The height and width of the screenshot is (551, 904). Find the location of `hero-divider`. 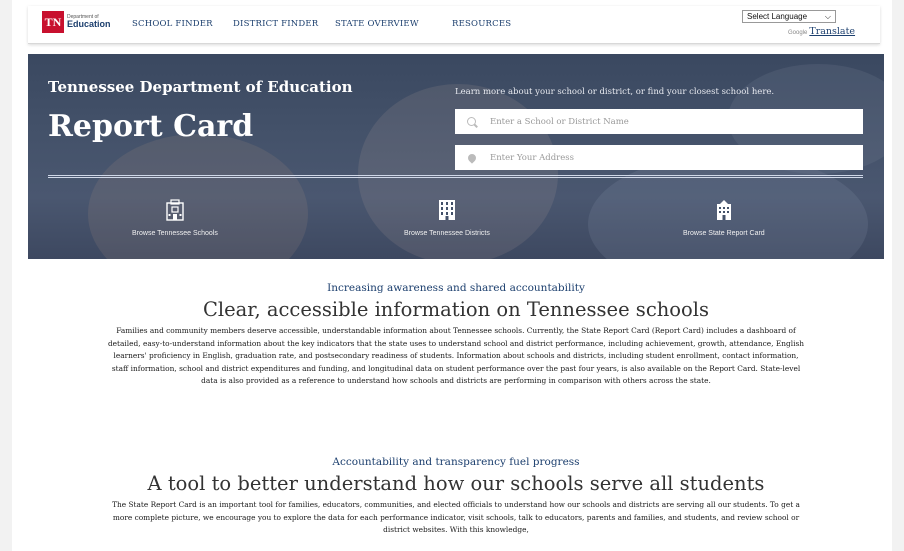

hero-divider is located at coordinates (455, 176).